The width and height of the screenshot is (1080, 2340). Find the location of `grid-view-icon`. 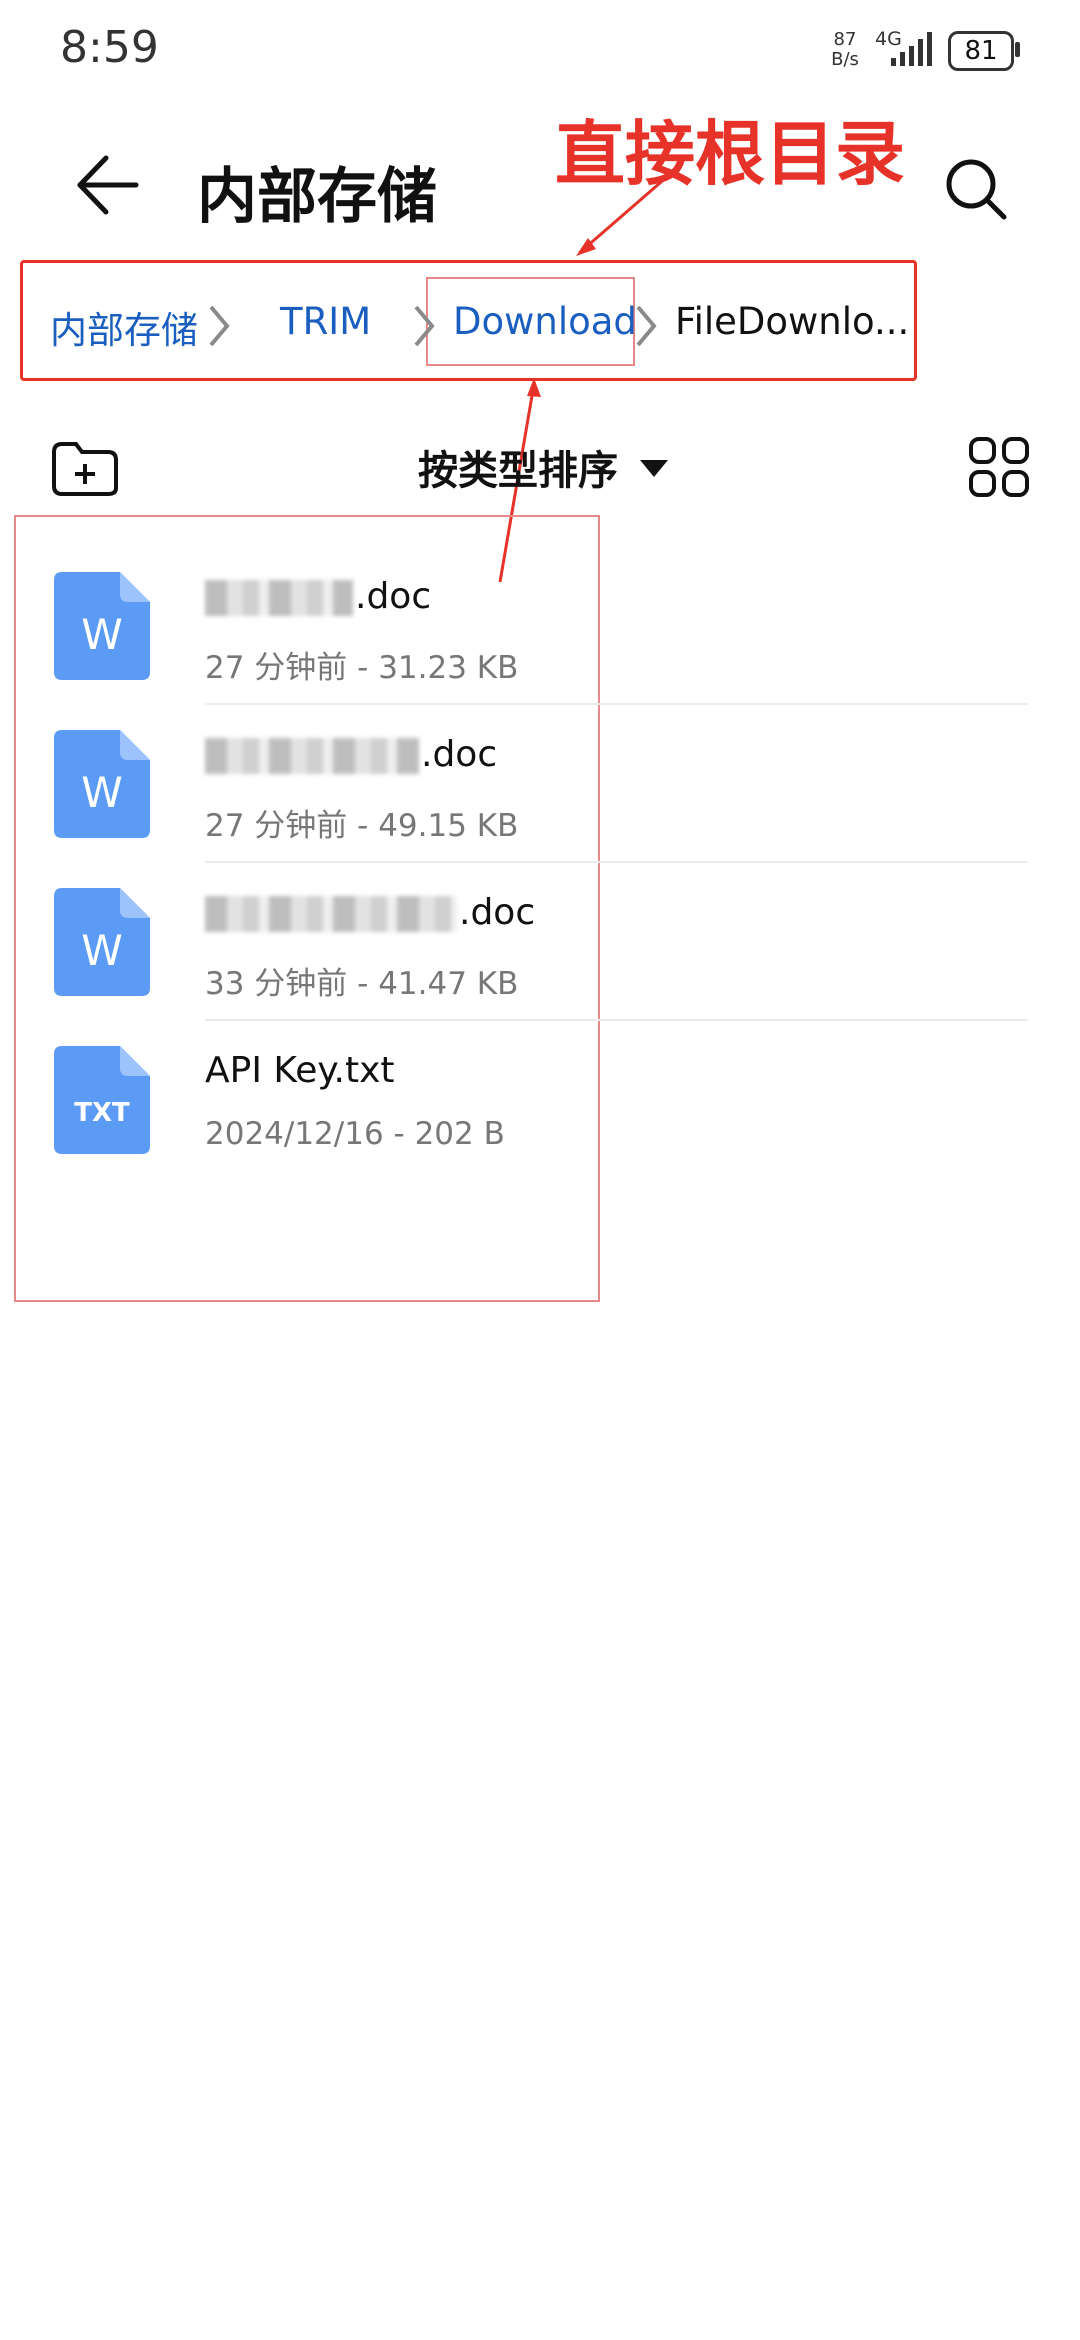

grid-view-icon is located at coordinates (999, 467).